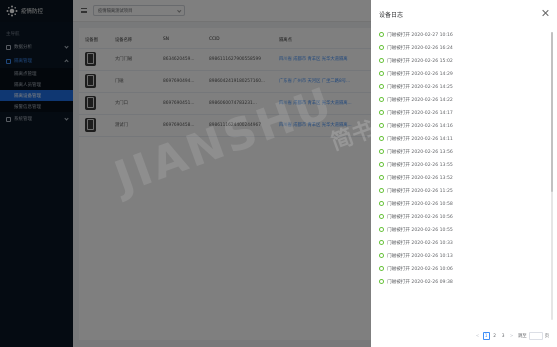  What do you see at coordinates (420, 139) in the screenshot?
I see `log-text: 门磁被打开 2020-02-26 14:11` at bounding box center [420, 139].